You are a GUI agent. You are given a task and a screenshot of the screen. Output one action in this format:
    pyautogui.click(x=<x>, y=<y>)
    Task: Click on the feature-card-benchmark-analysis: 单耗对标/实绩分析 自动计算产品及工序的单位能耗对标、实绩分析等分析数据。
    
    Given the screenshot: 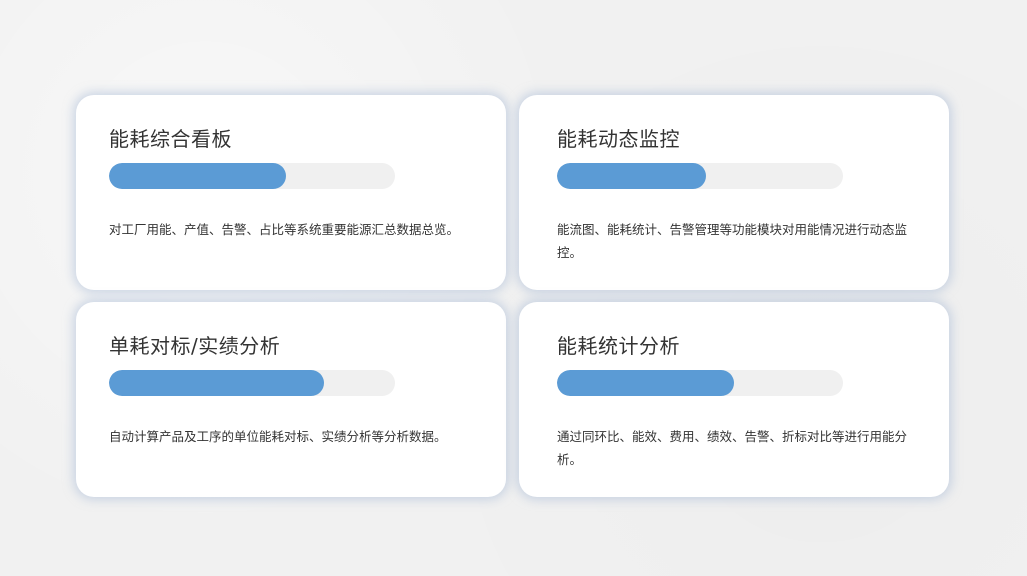 What is the action you would take?
    pyautogui.click(x=291, y=399)
    